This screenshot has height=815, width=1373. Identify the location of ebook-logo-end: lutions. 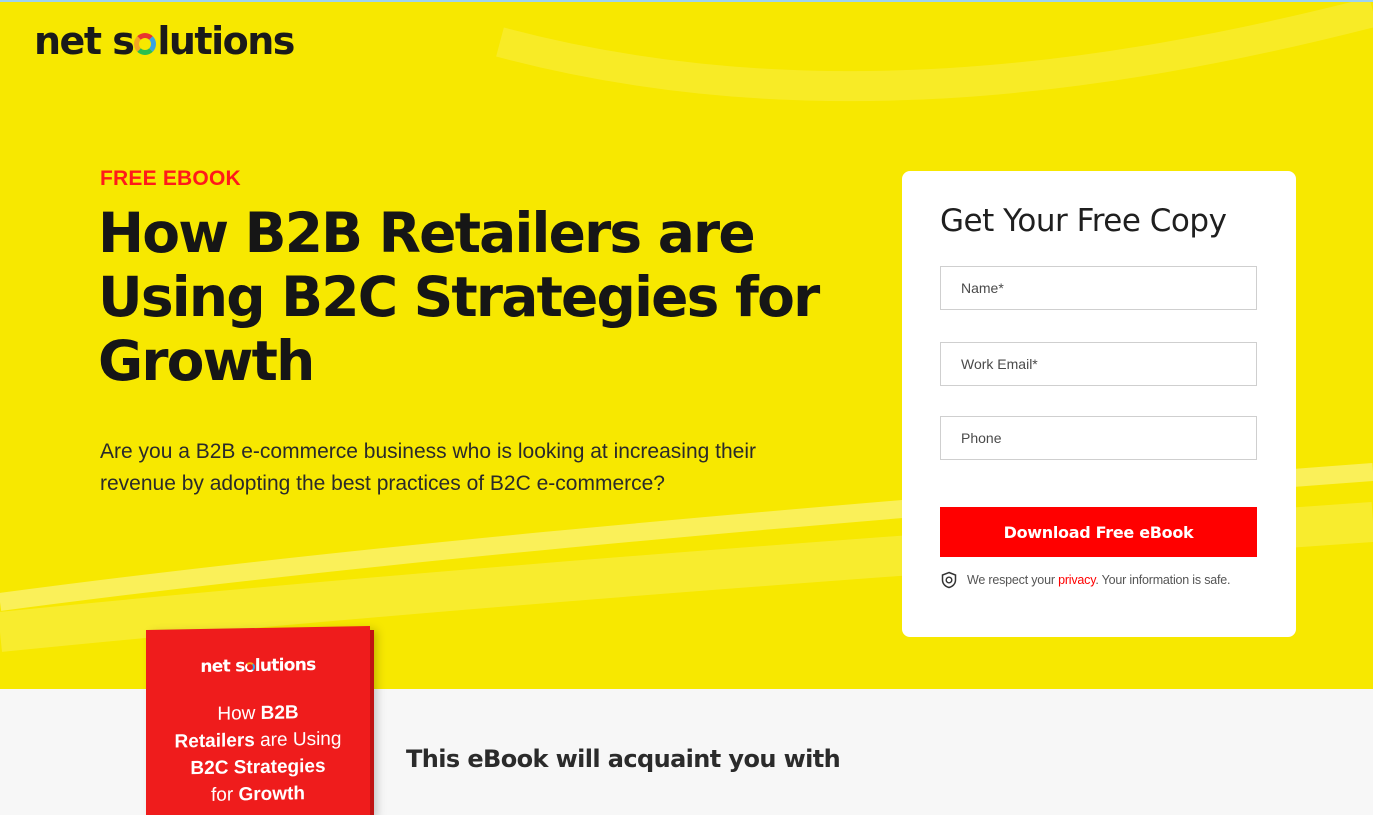
(285, 665).